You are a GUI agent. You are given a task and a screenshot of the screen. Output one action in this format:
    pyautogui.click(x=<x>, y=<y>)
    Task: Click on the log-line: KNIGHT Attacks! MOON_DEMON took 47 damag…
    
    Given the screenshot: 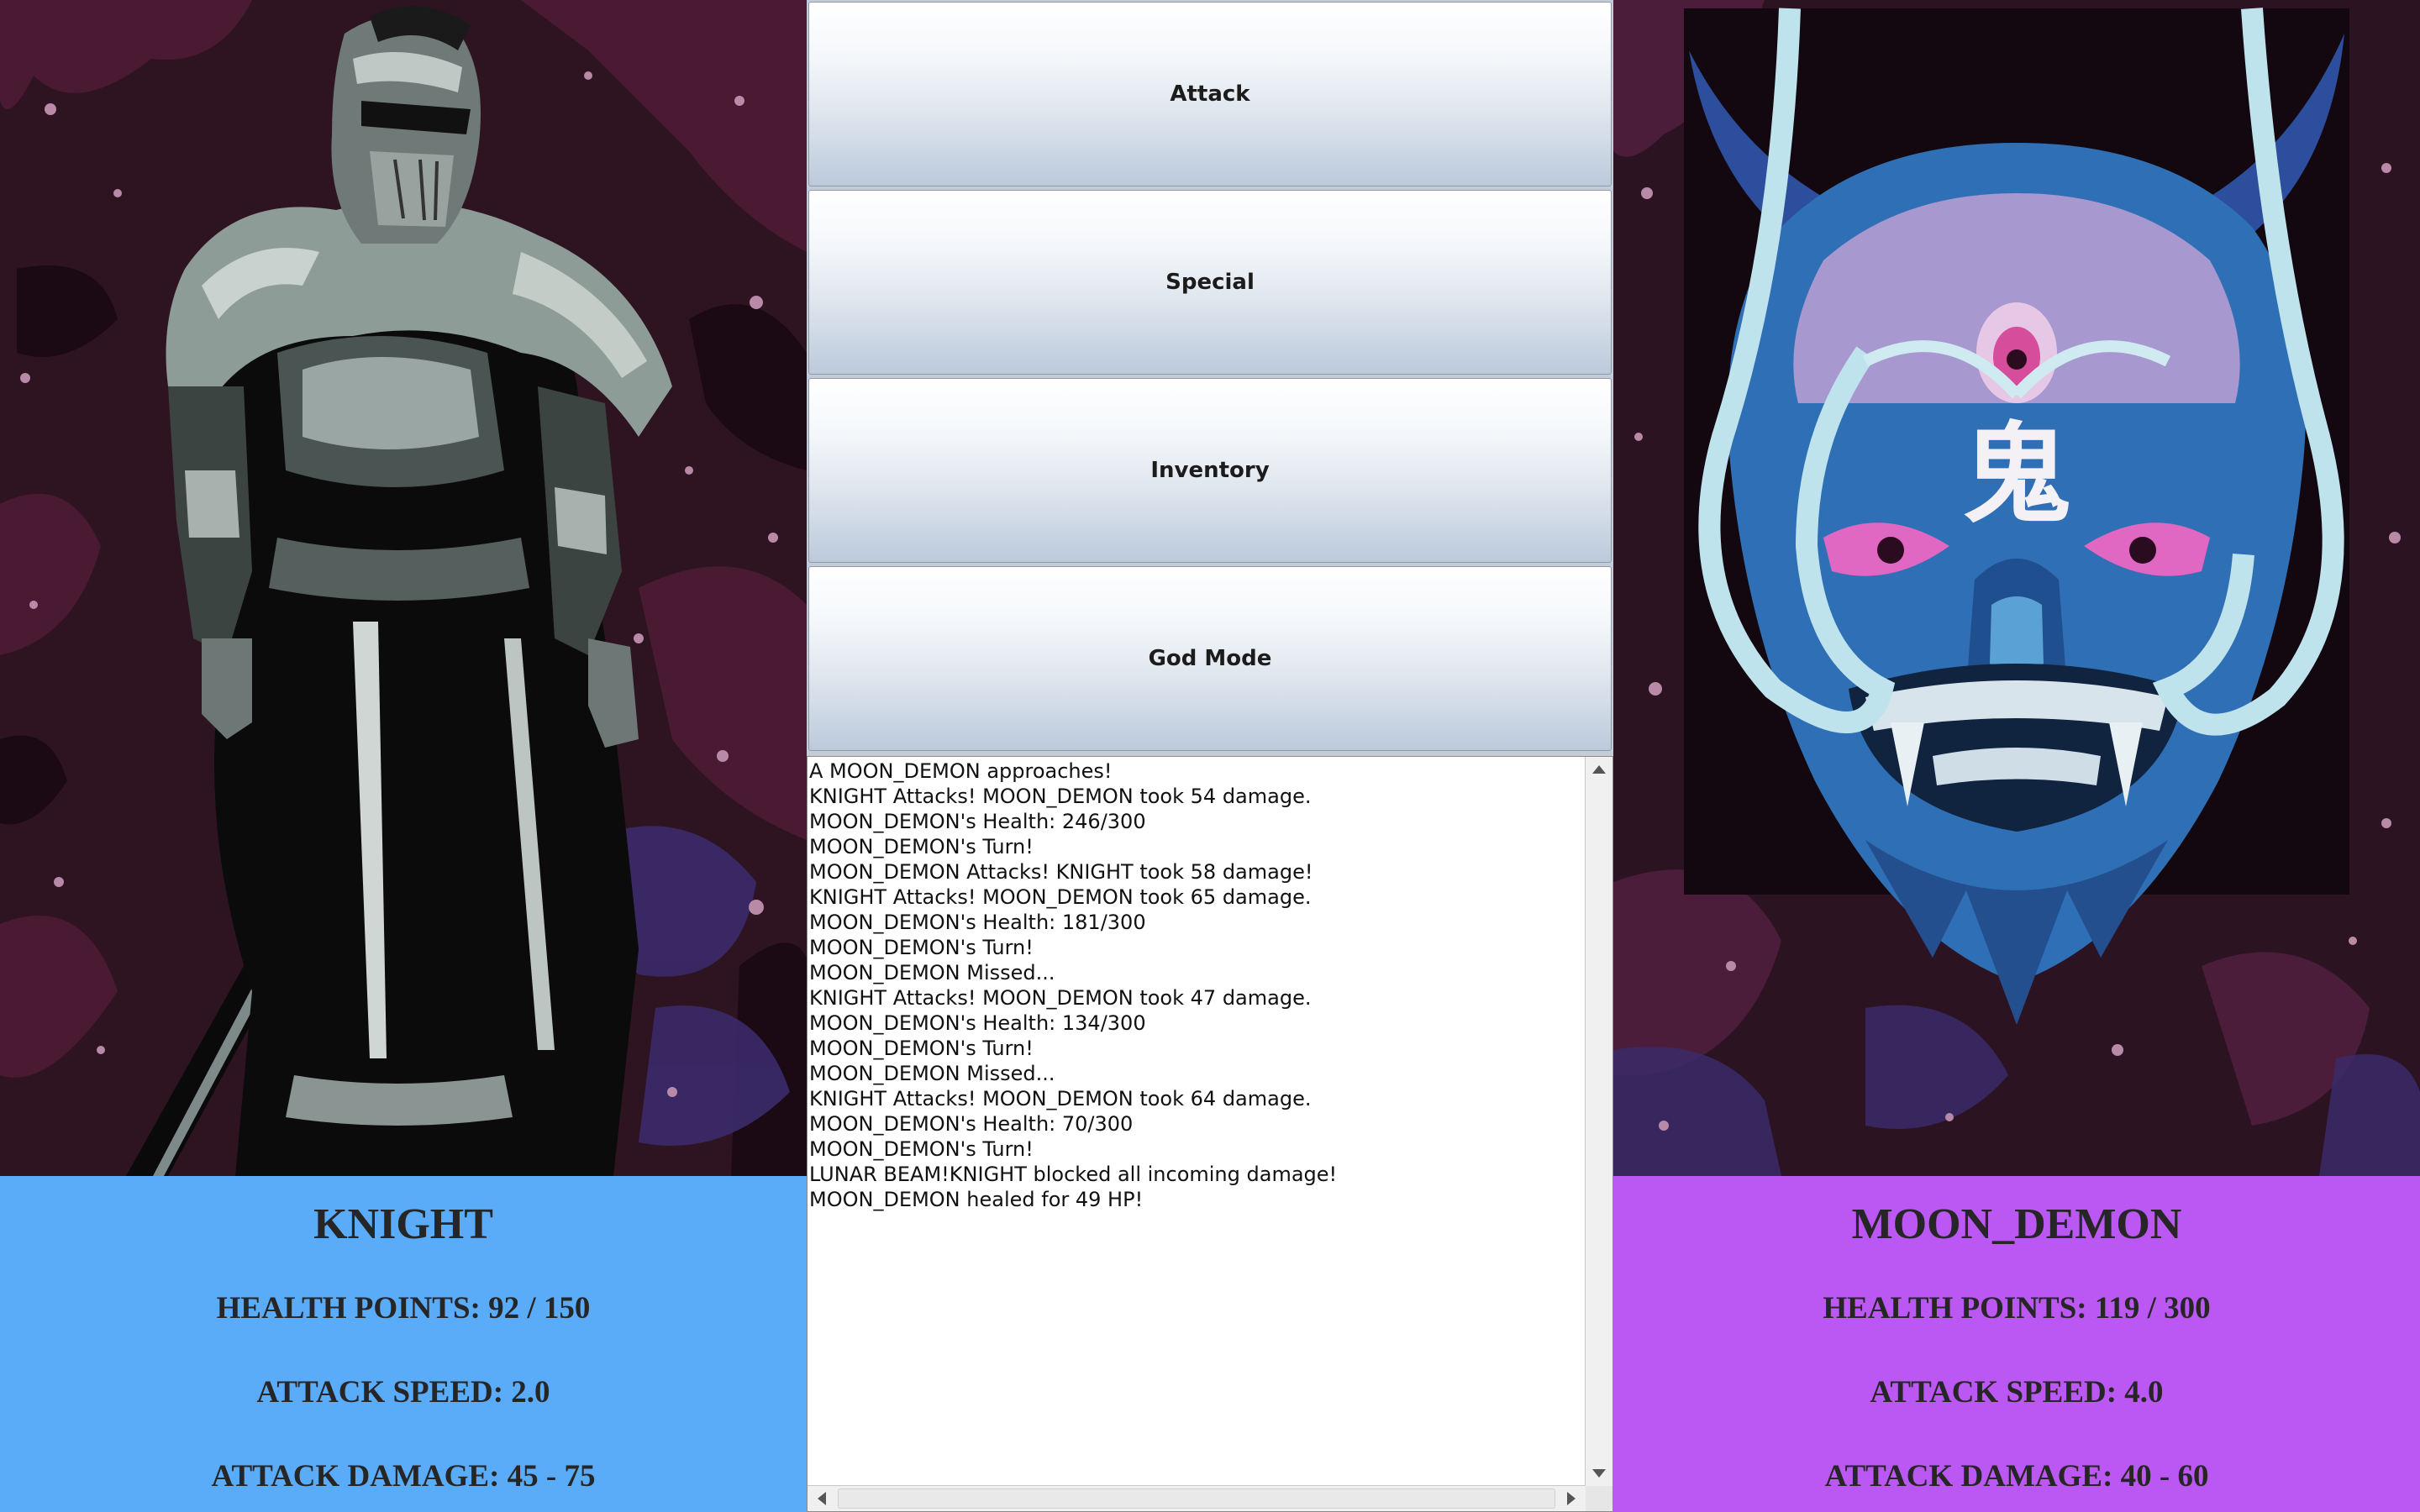 What is the action you would take?
    pyautogui.click(x=1060, y=998)
    